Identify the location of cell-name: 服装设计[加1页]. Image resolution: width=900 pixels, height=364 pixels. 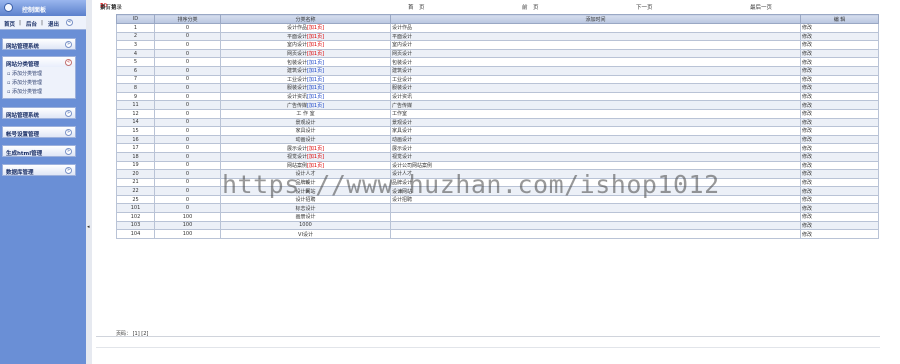
(305, 88).